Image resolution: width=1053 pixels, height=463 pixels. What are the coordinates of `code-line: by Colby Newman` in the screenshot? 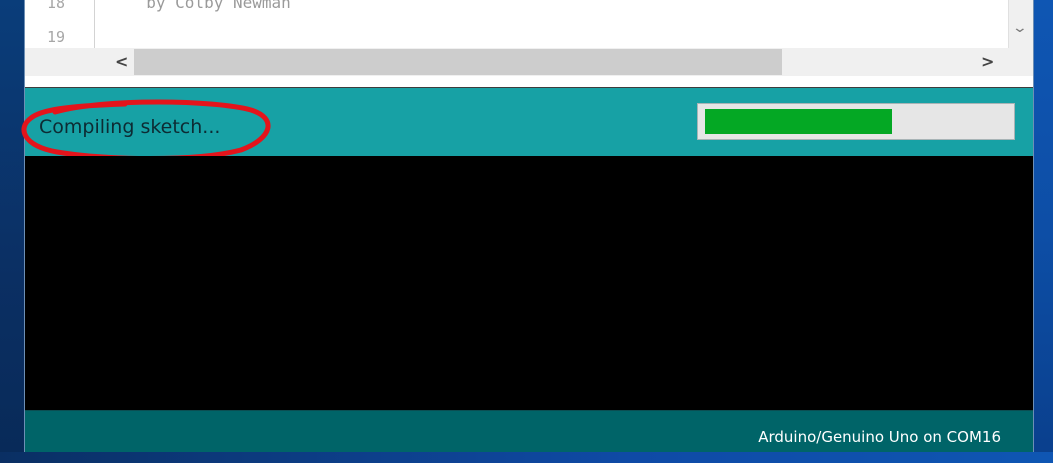 It's located at (209, 6).